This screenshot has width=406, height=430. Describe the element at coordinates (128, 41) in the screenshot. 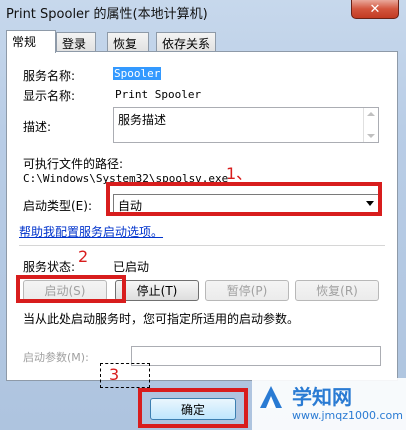

I see `tab-recovery: 恢复` at that location.